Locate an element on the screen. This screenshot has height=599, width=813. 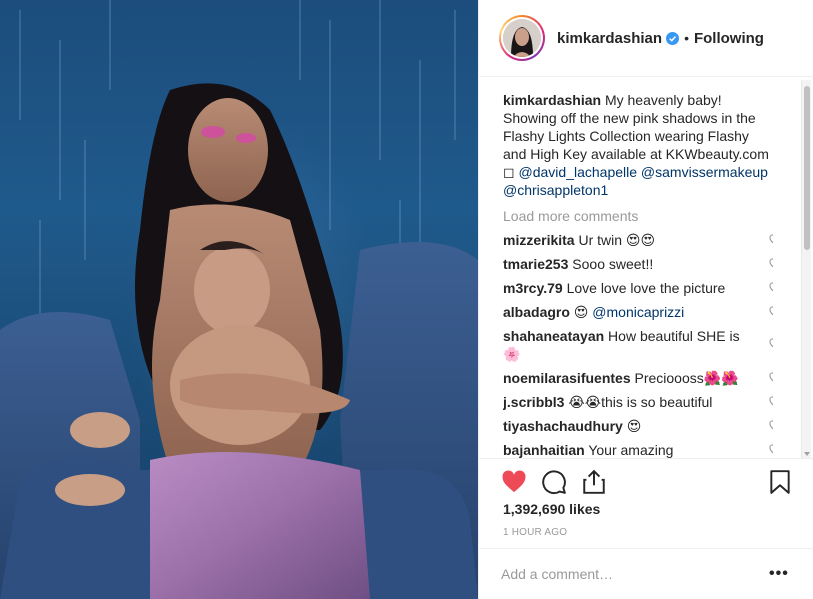
comment-text: Love love love the picture is located at coordinates (644, 288).